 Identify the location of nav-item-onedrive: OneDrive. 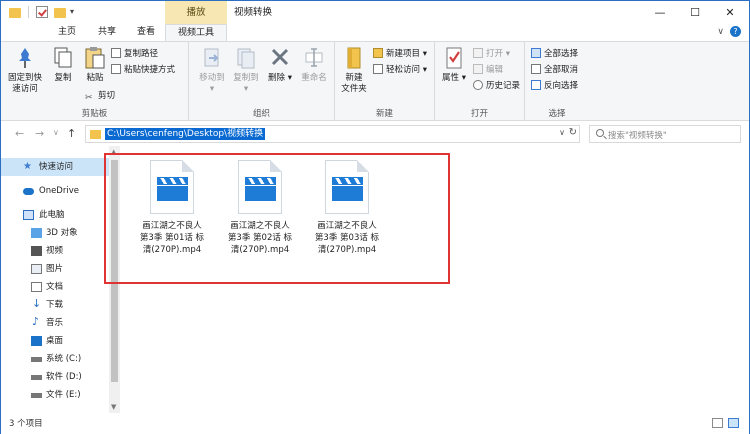
(55, 191).